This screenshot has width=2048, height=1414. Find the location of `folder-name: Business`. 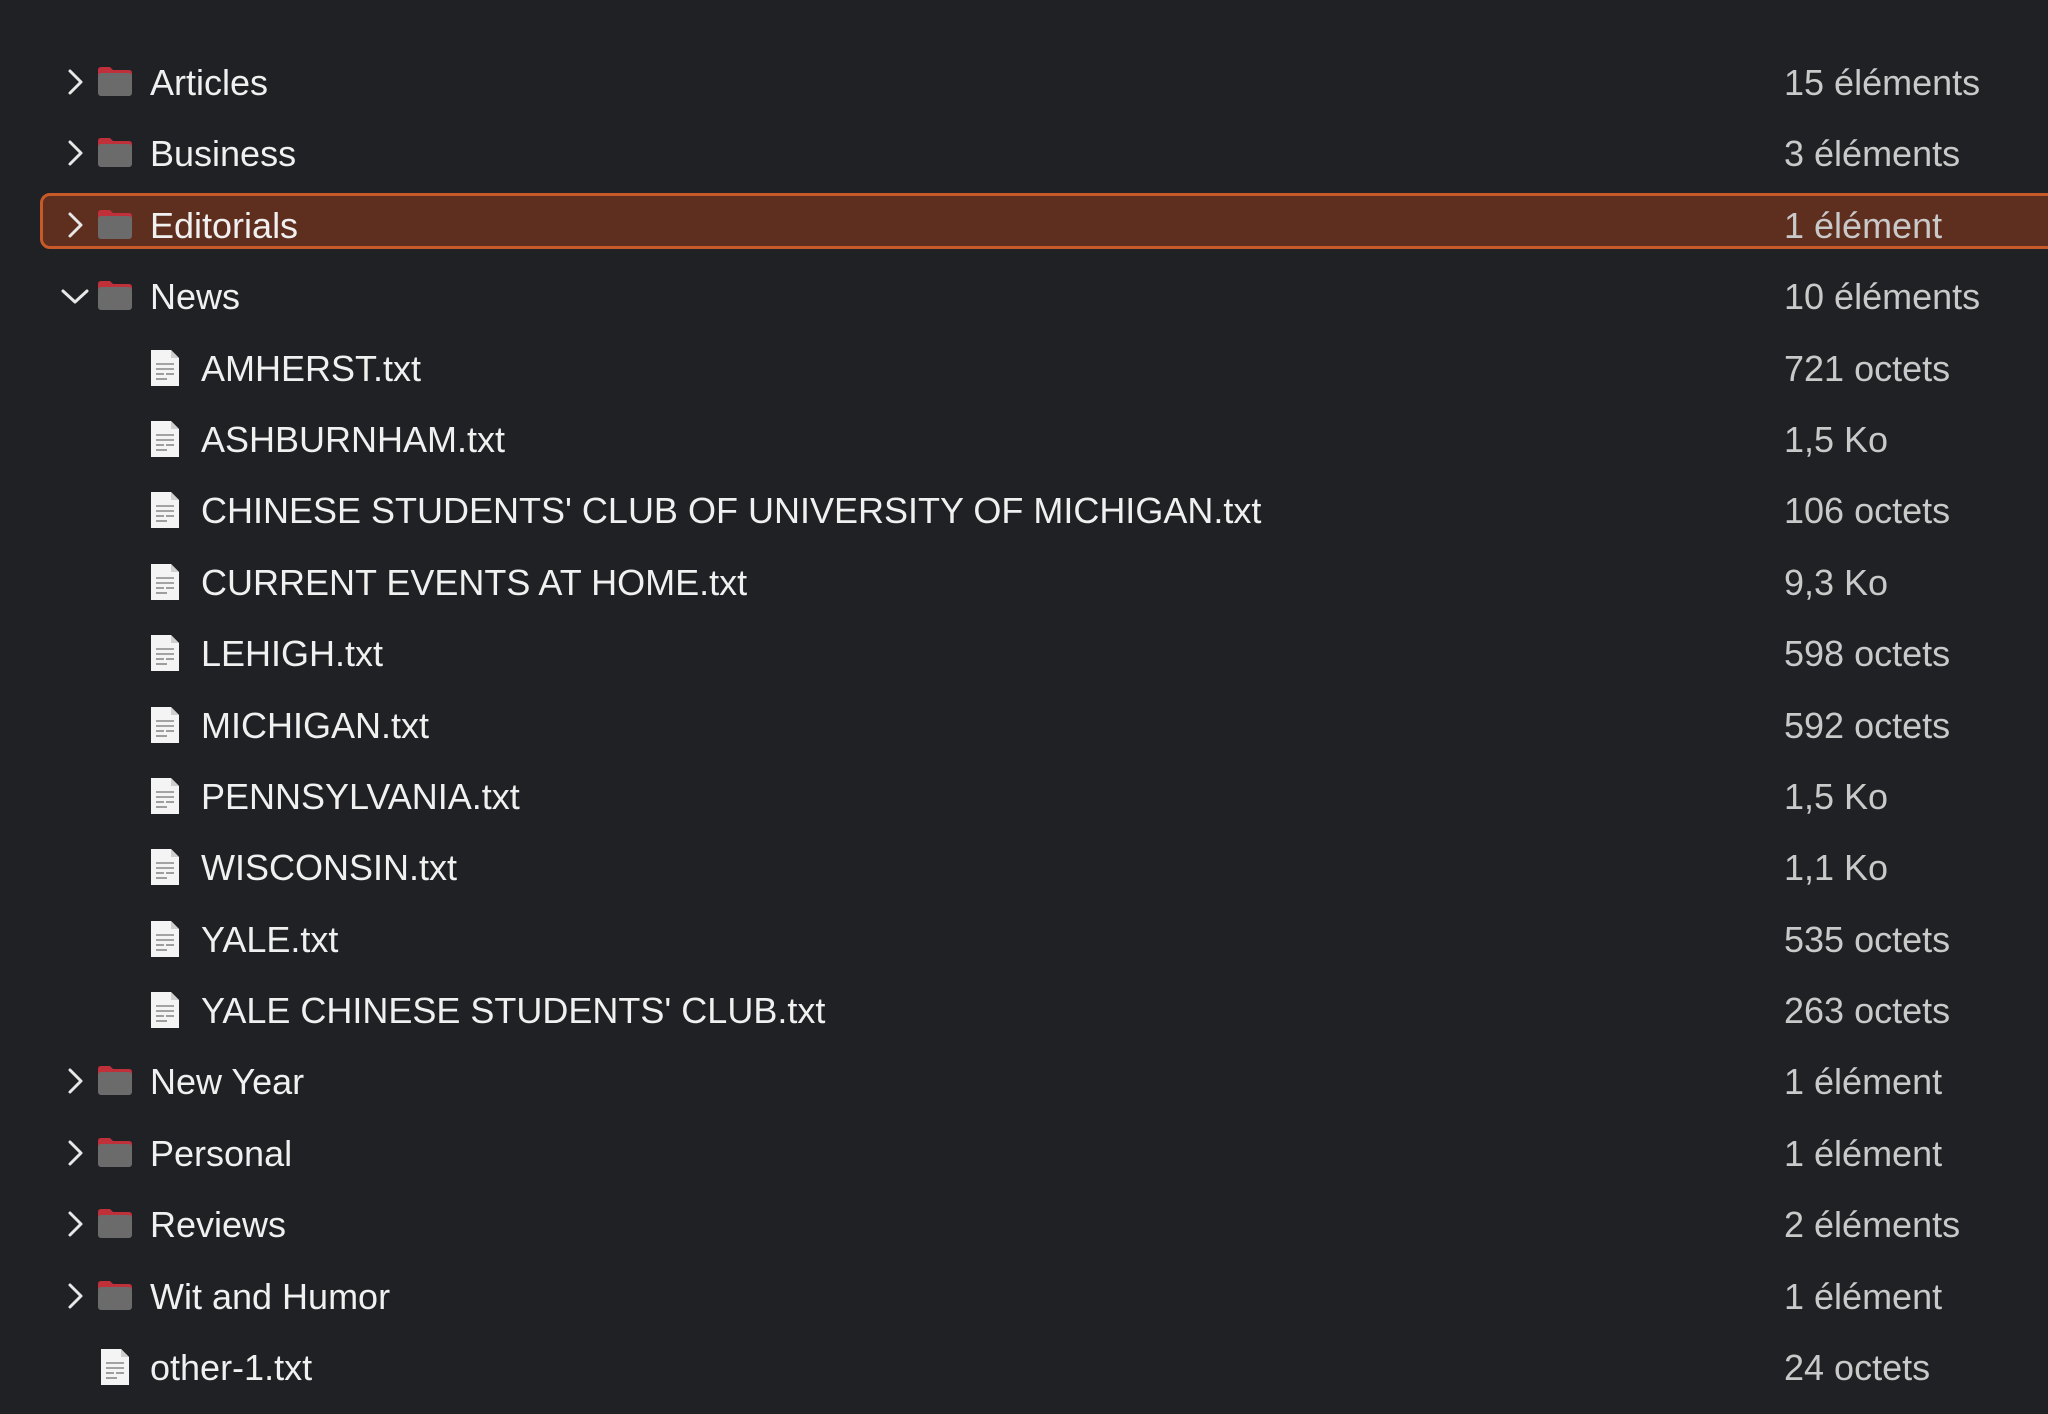

folder-name: Business is located at coordinates (223, 154).